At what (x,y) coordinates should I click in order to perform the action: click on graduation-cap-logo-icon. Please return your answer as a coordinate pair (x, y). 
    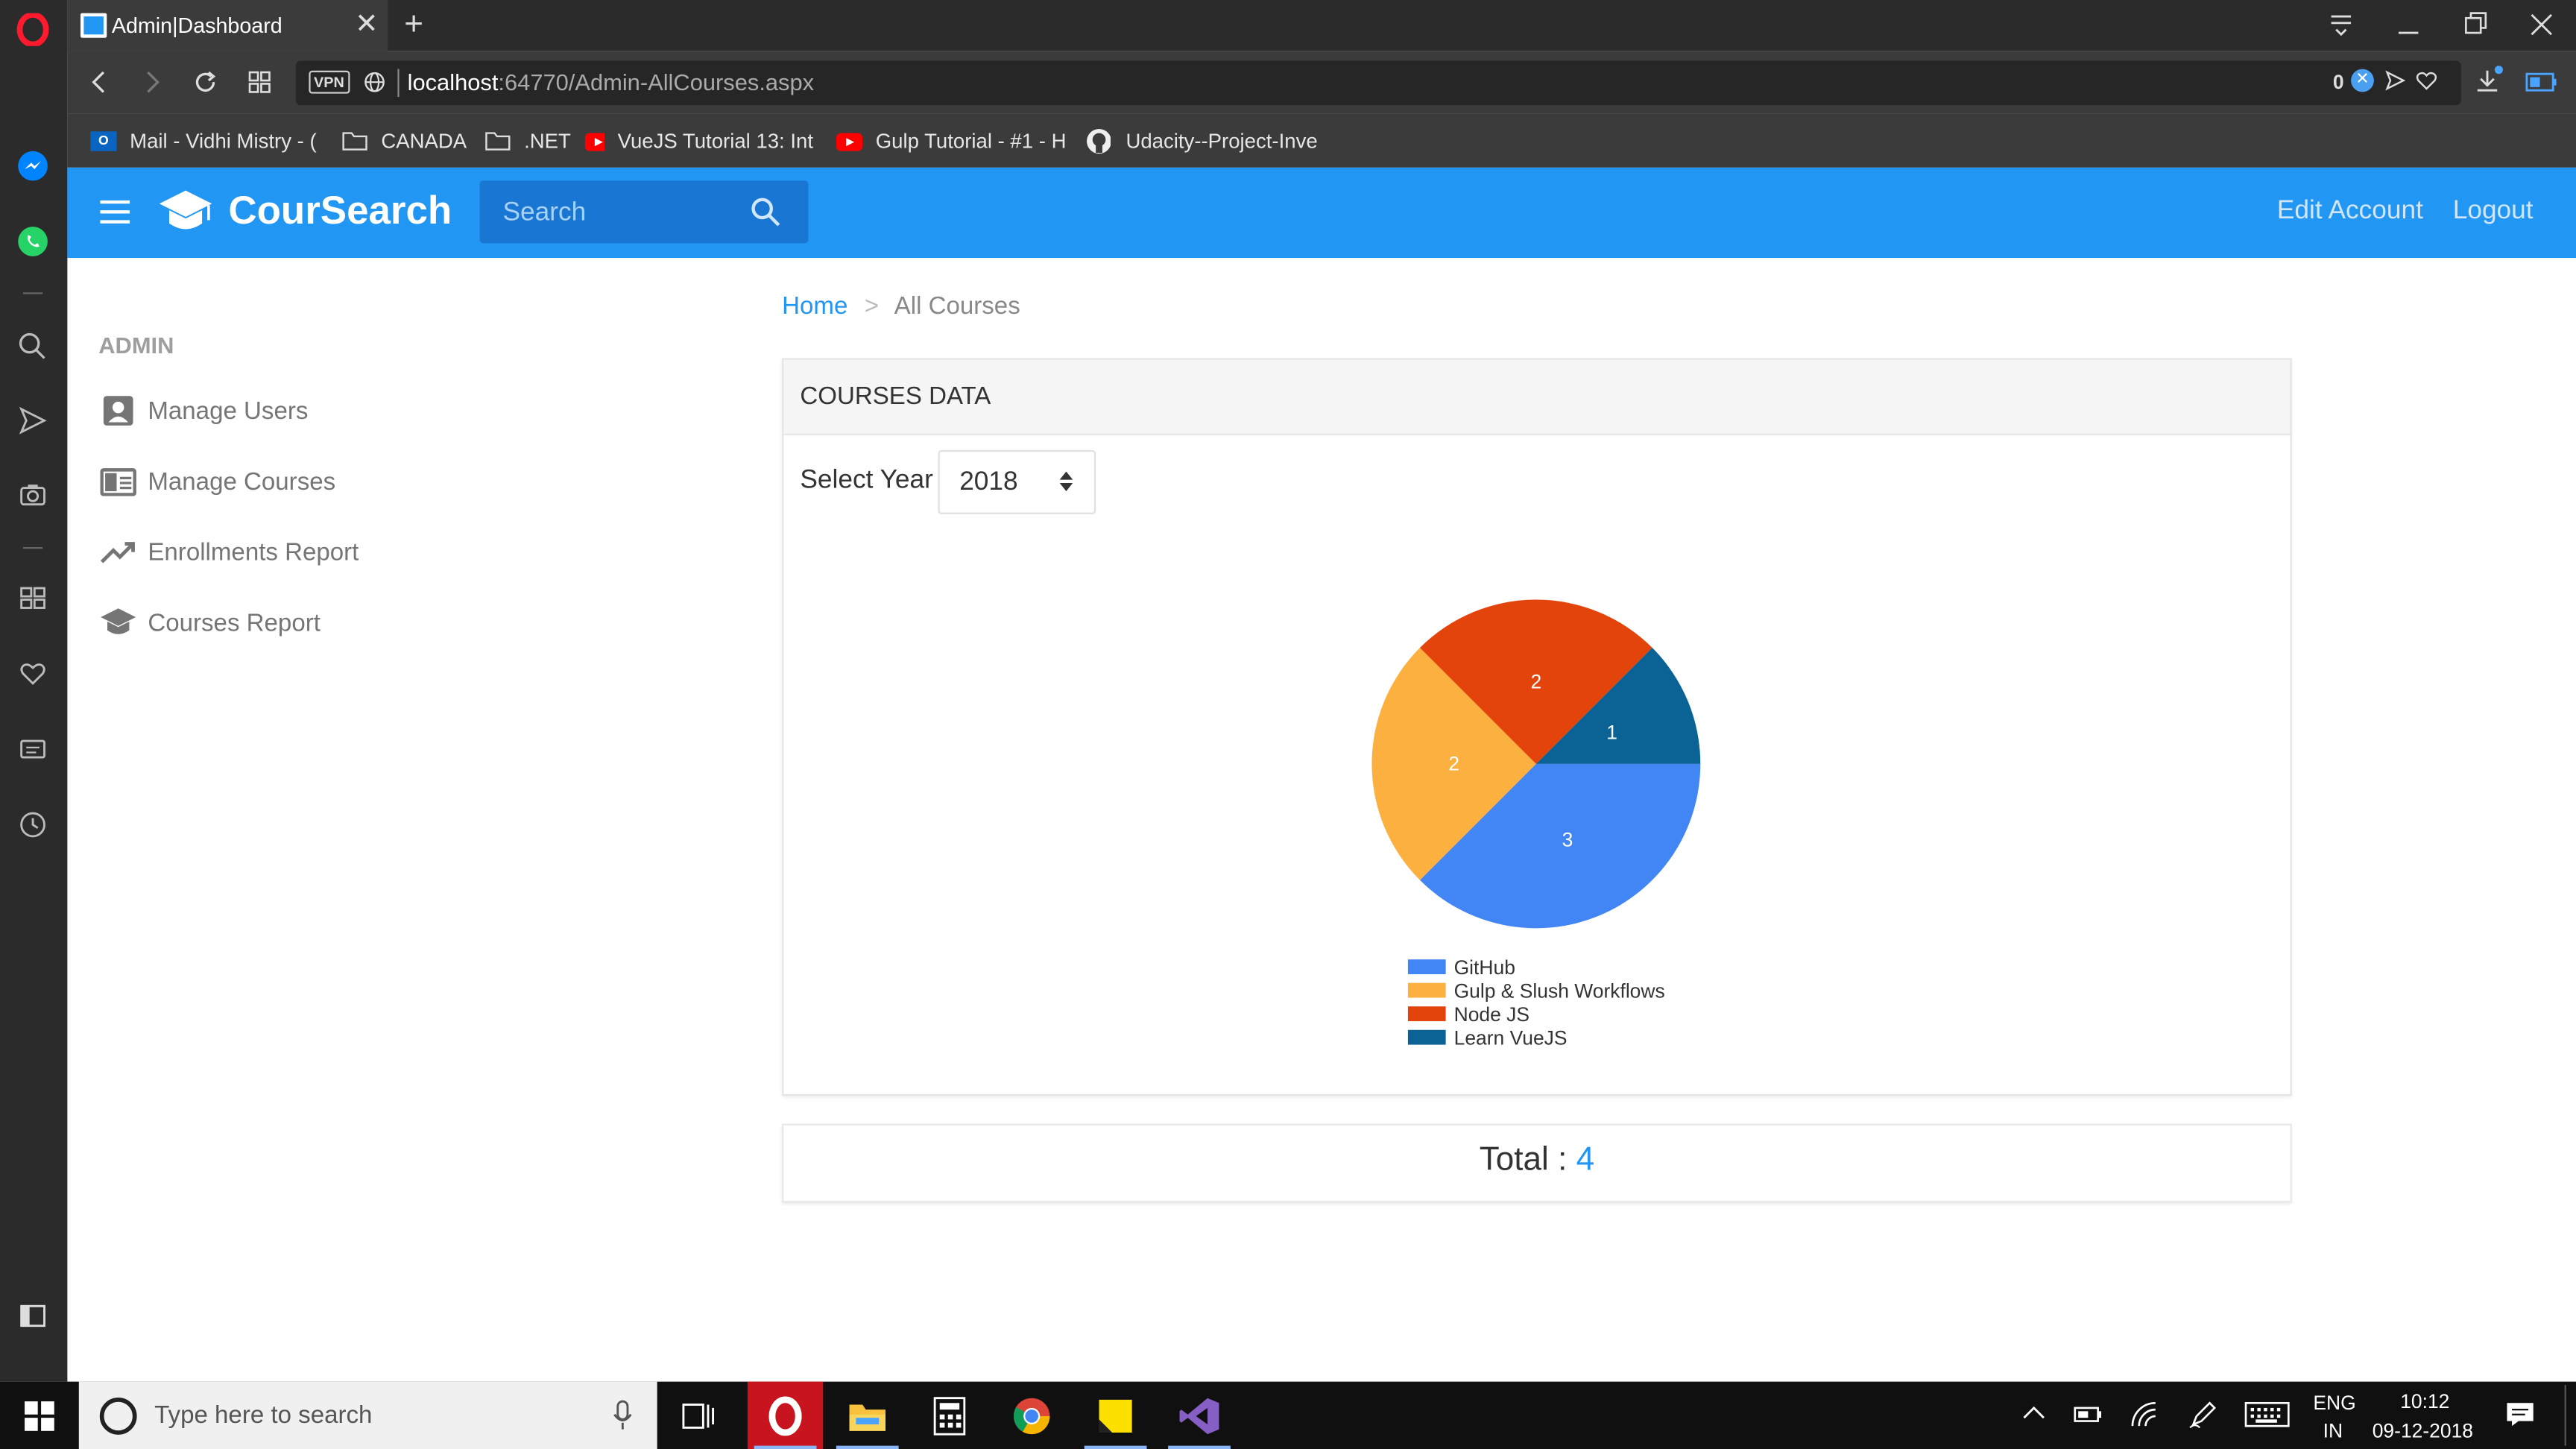
    Looking at the image, I should click on (186, 212).